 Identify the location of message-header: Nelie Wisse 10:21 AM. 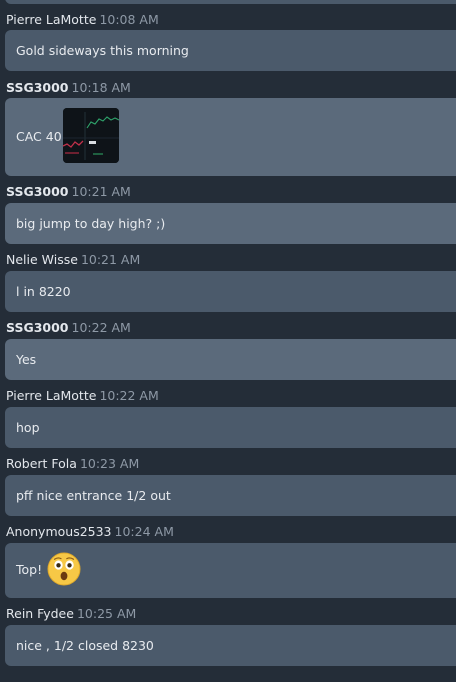
(73, 259).